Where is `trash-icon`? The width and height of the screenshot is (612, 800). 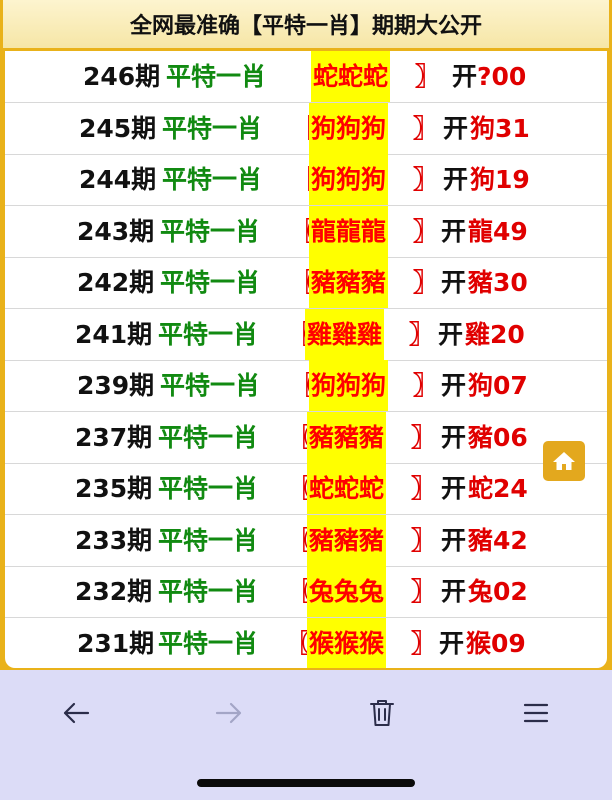
trash-icon is located at coordinates (382, 713).